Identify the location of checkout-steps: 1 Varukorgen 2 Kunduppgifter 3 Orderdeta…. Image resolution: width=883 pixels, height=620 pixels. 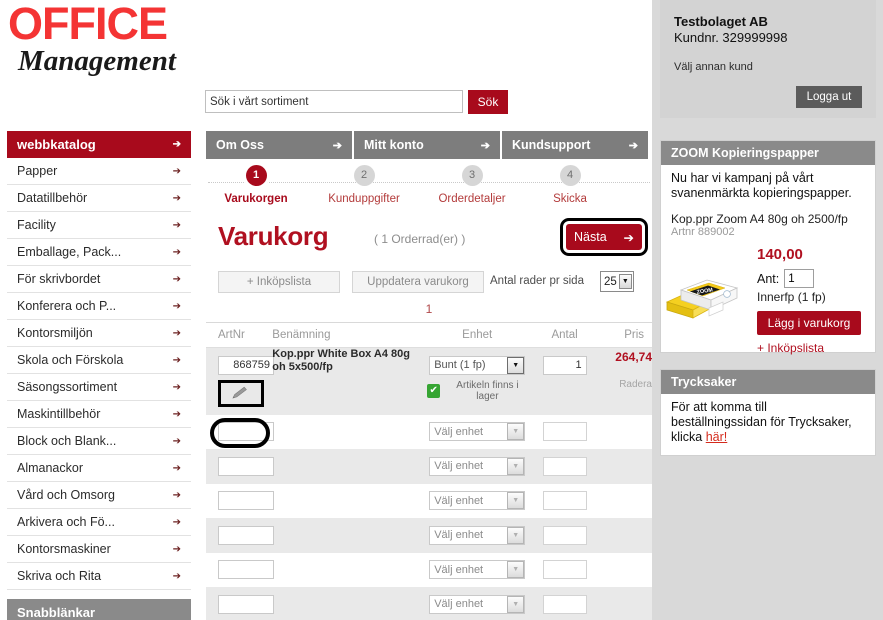
(429, 190).